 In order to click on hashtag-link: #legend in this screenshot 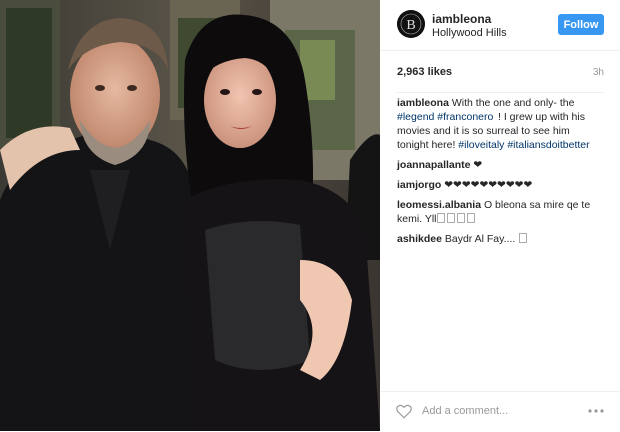, I will do `click(415, 117)`.